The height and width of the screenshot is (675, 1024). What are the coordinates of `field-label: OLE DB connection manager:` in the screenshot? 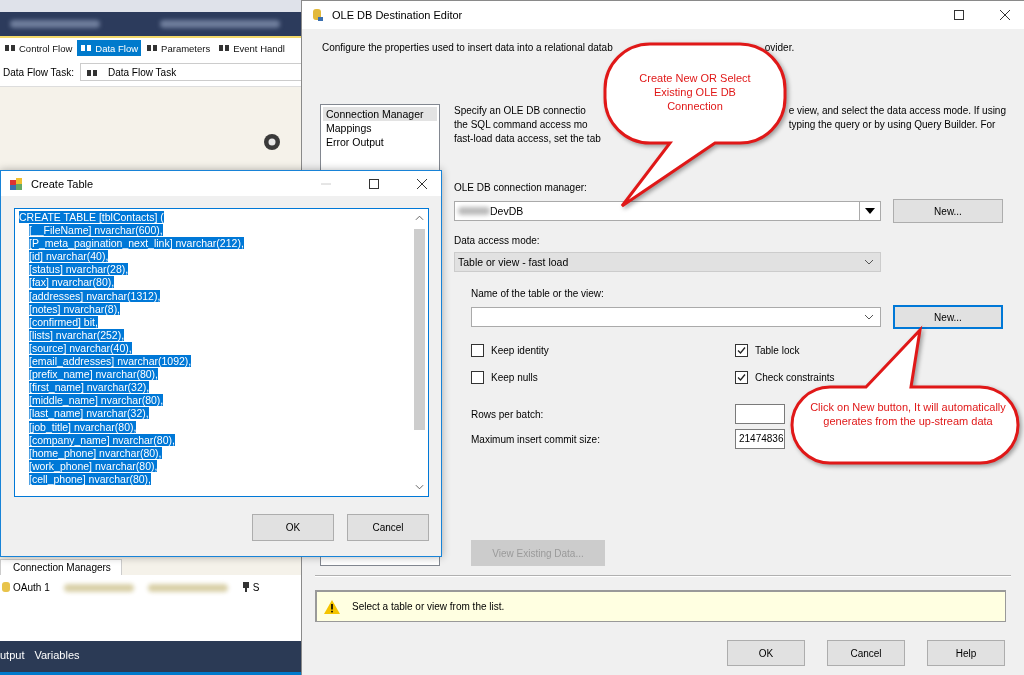 It's located at (521, 187).